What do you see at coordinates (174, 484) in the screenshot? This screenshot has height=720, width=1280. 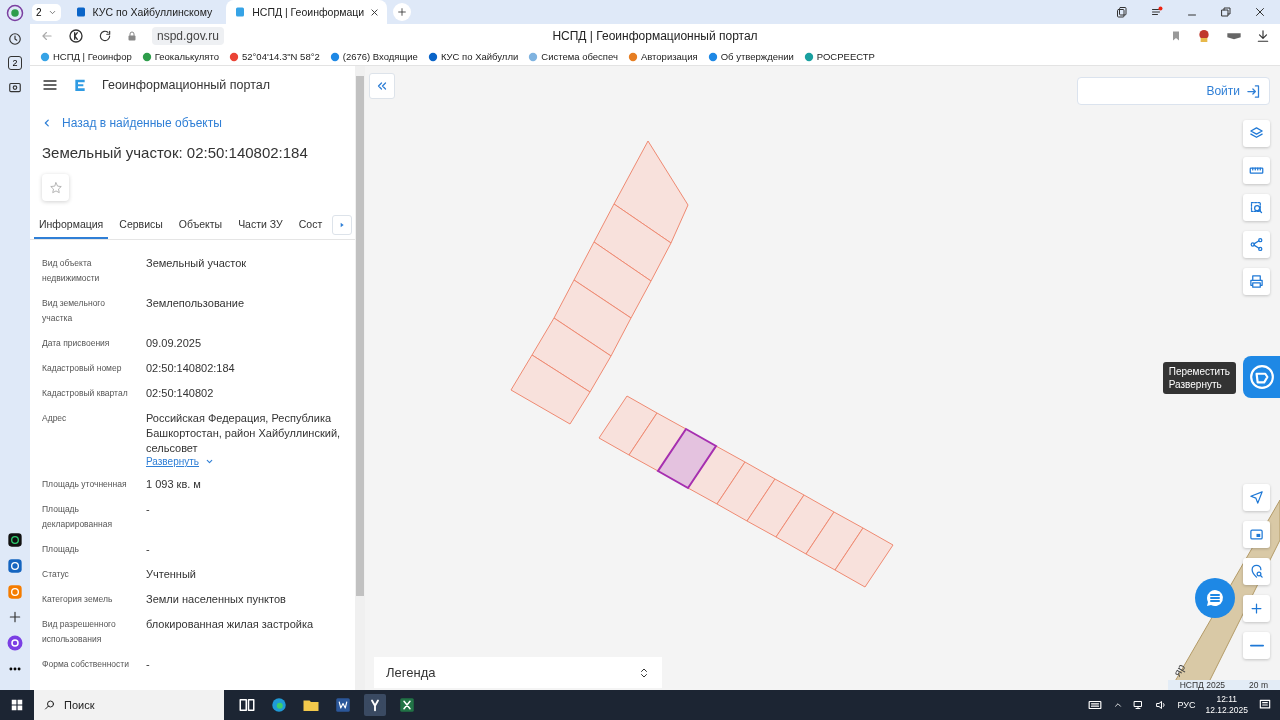 I see `field-value: 1 093 кв. м` at bounding box center [174, 484].